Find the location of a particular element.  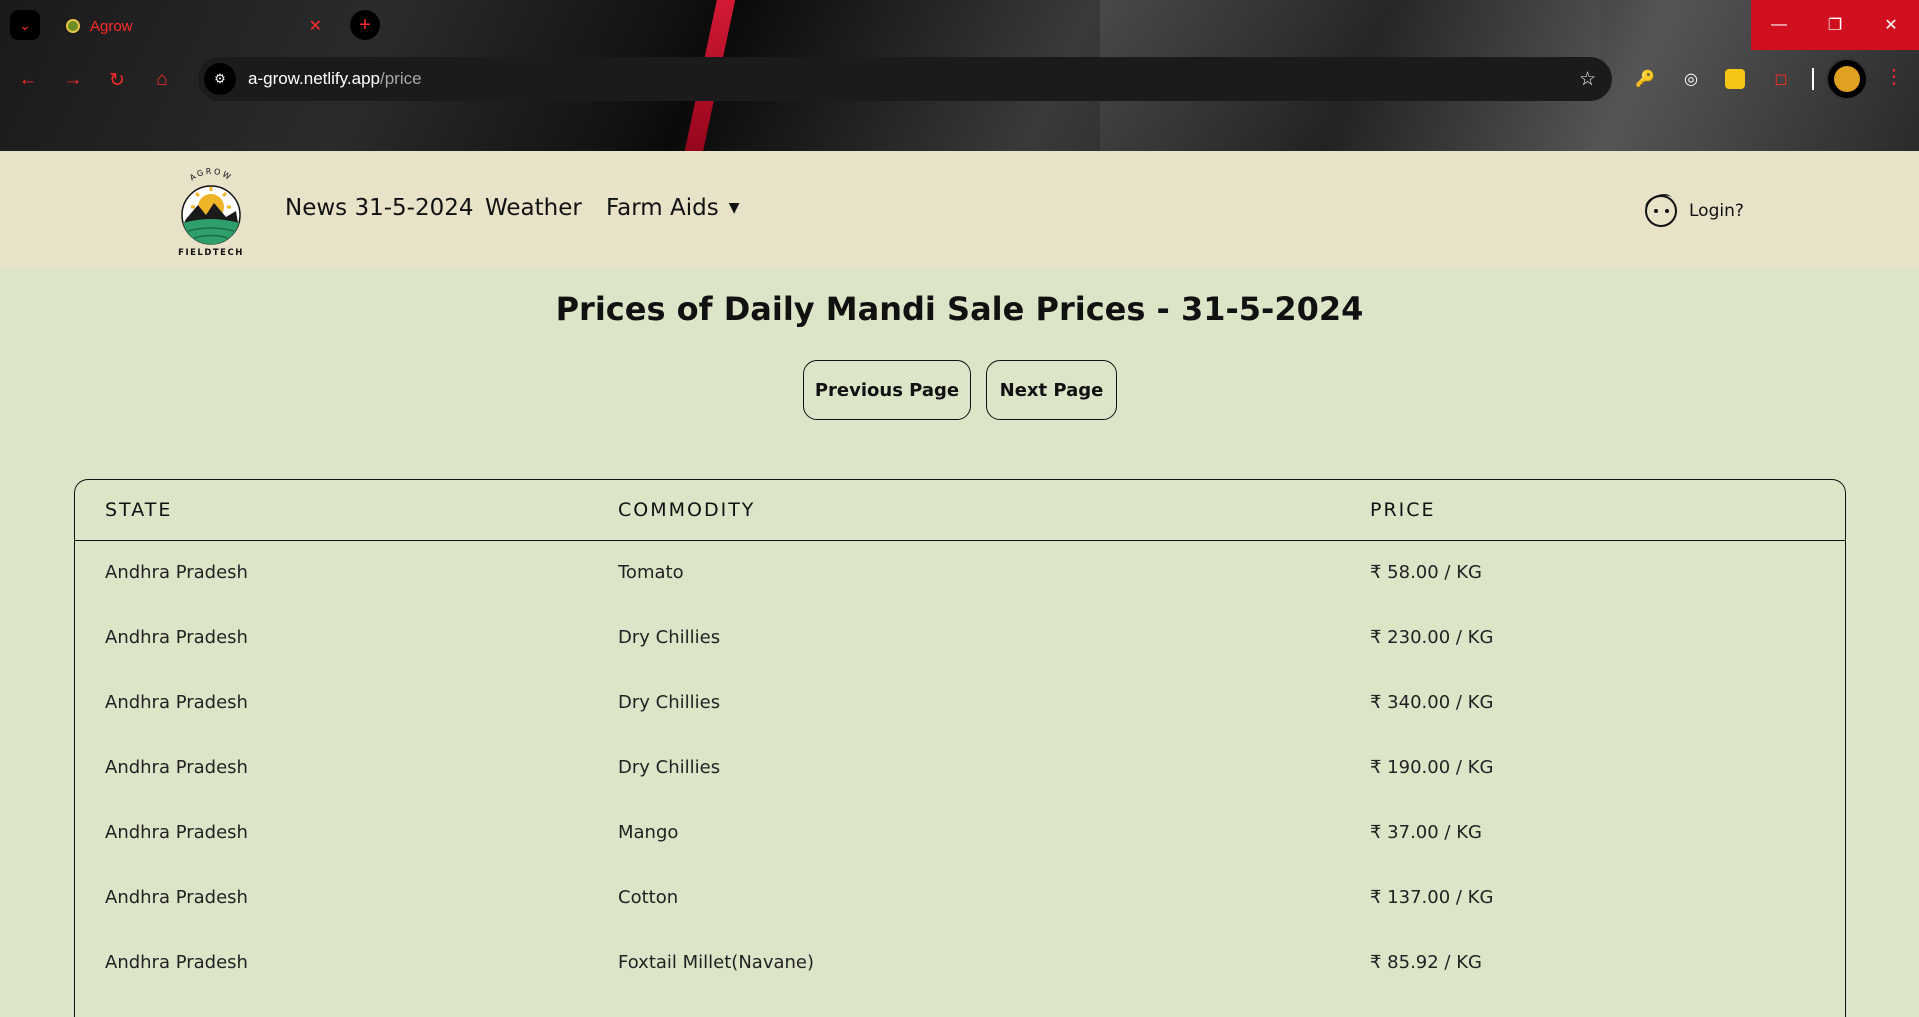

logo-top-text: AGROW is located at coordinates (210, 175).